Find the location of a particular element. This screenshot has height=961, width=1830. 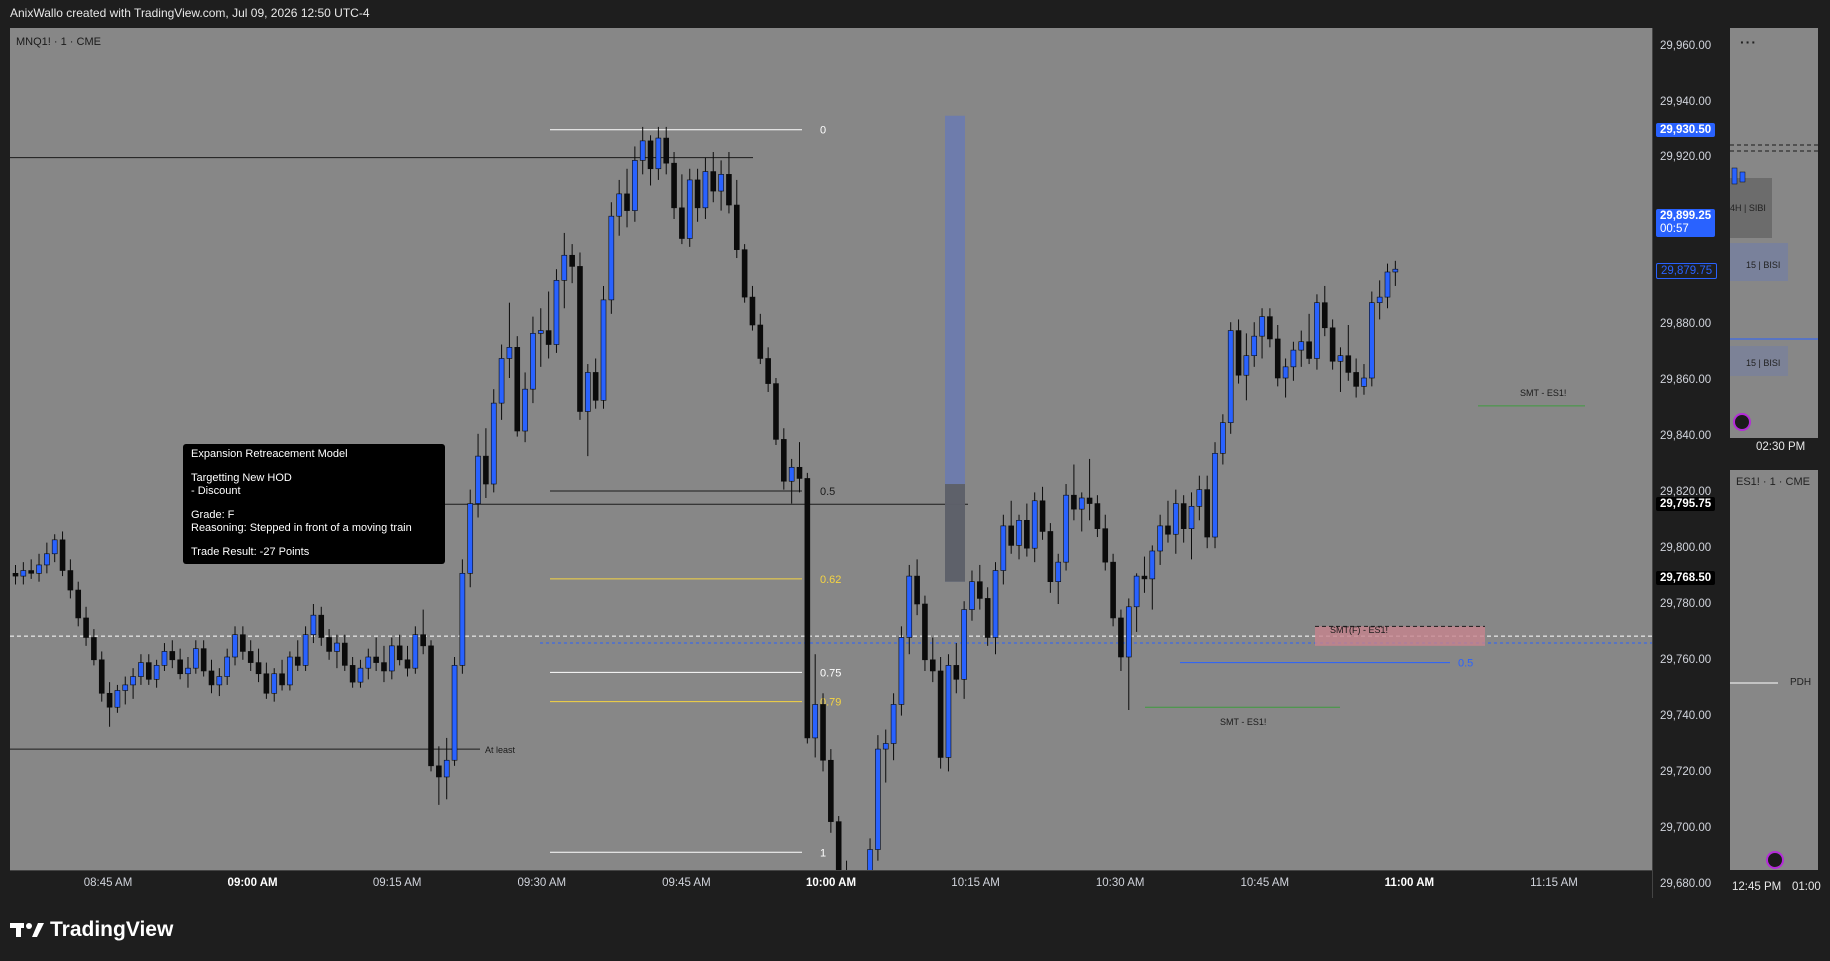

price-tick: 29,940.00 is located at coordinates (1686, 102).